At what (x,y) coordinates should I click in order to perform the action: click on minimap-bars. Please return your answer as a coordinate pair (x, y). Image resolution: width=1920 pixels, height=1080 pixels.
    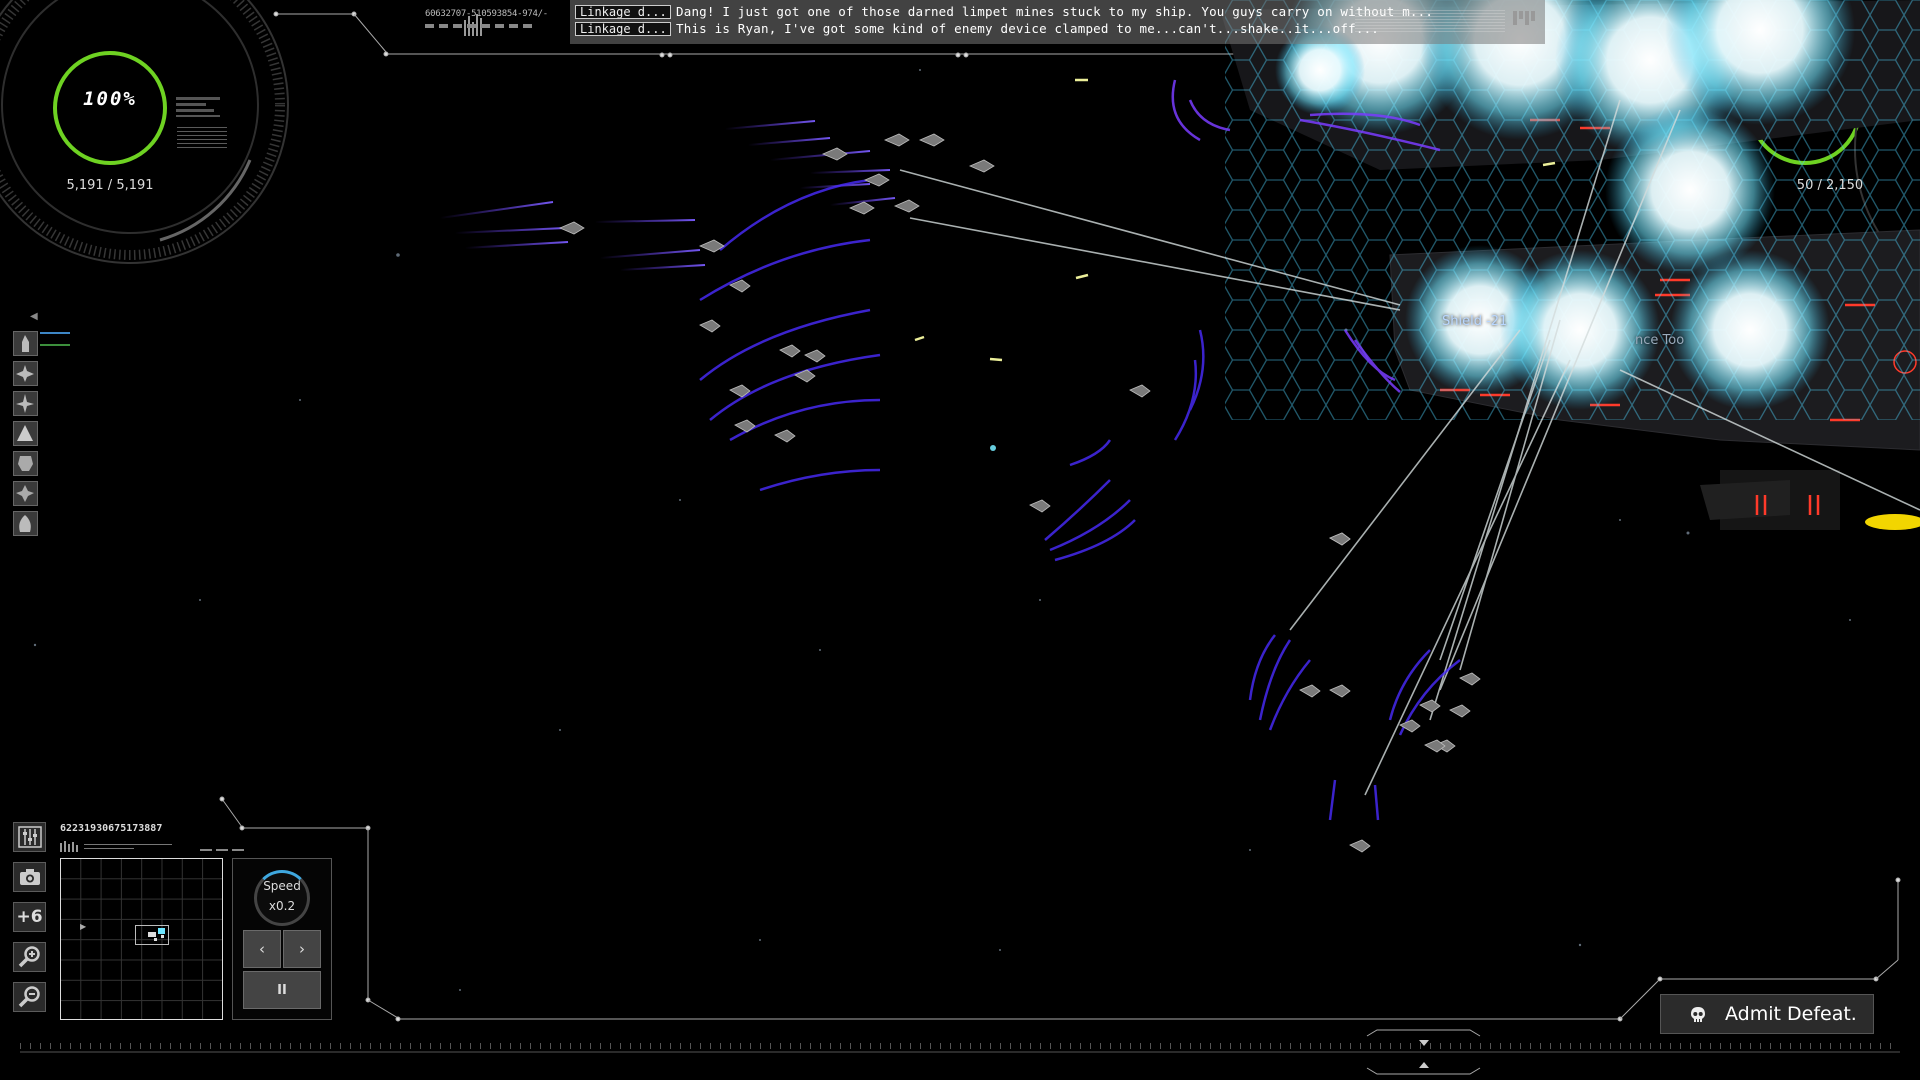
    Looking at the image, I should click on (152, 846).